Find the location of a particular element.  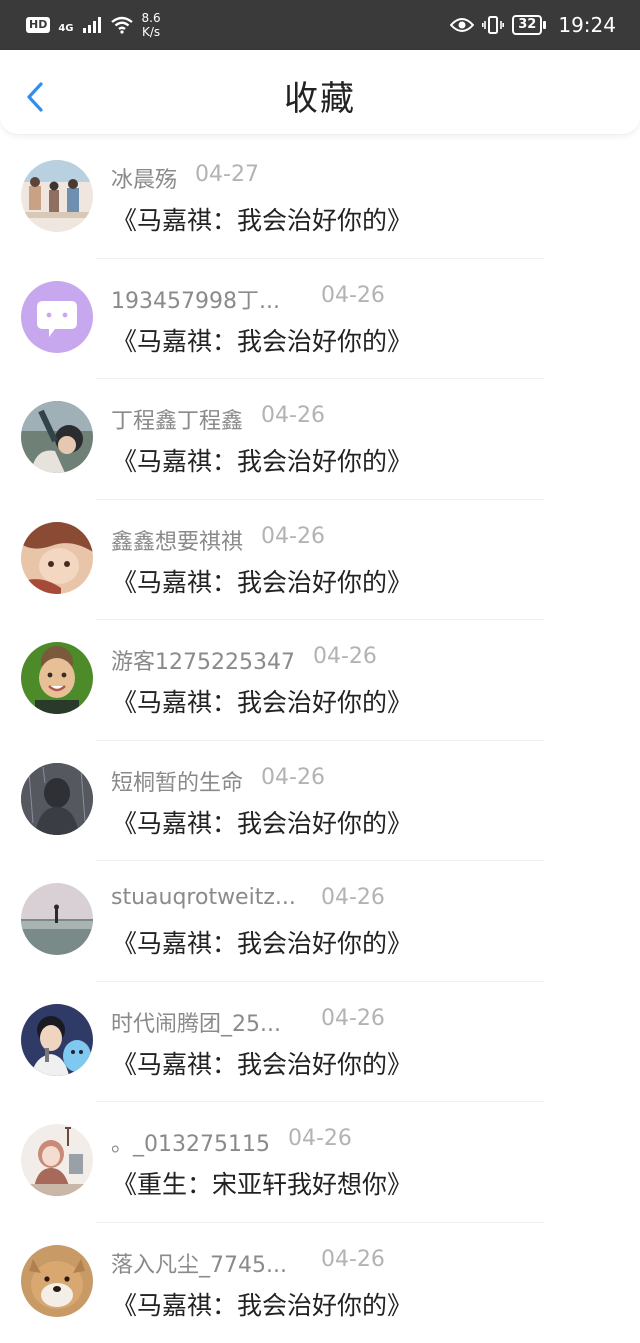

anime-boy-avatar is located at coordinates (57, 558).